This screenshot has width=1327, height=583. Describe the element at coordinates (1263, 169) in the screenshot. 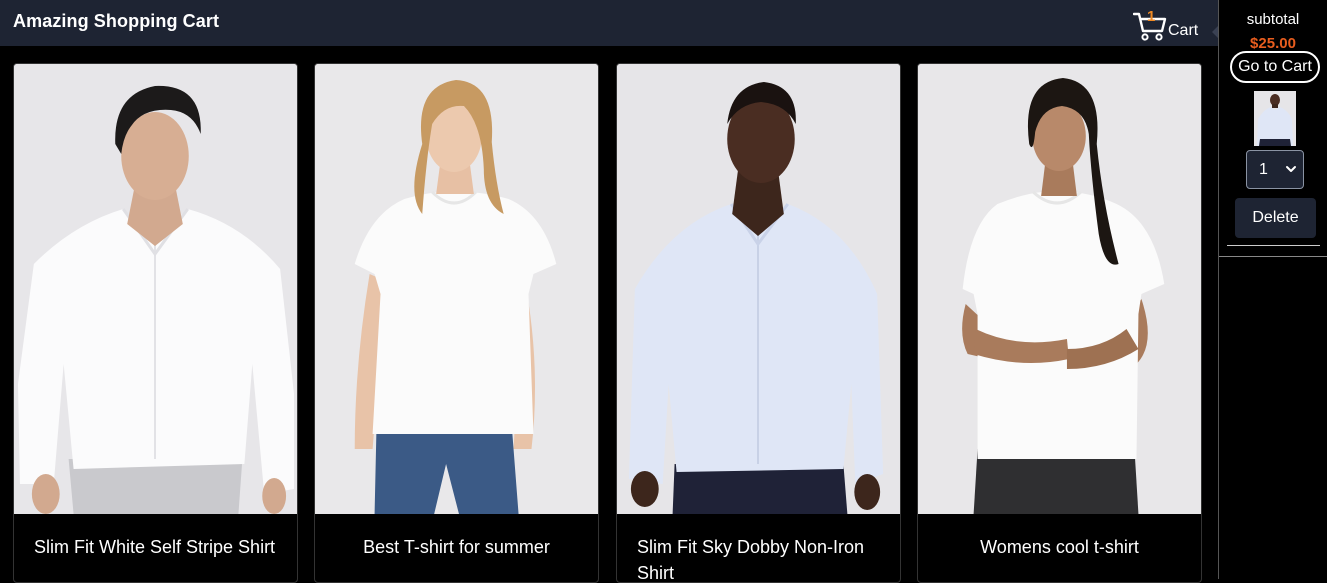

I see `quantity-value: 1` at that location.